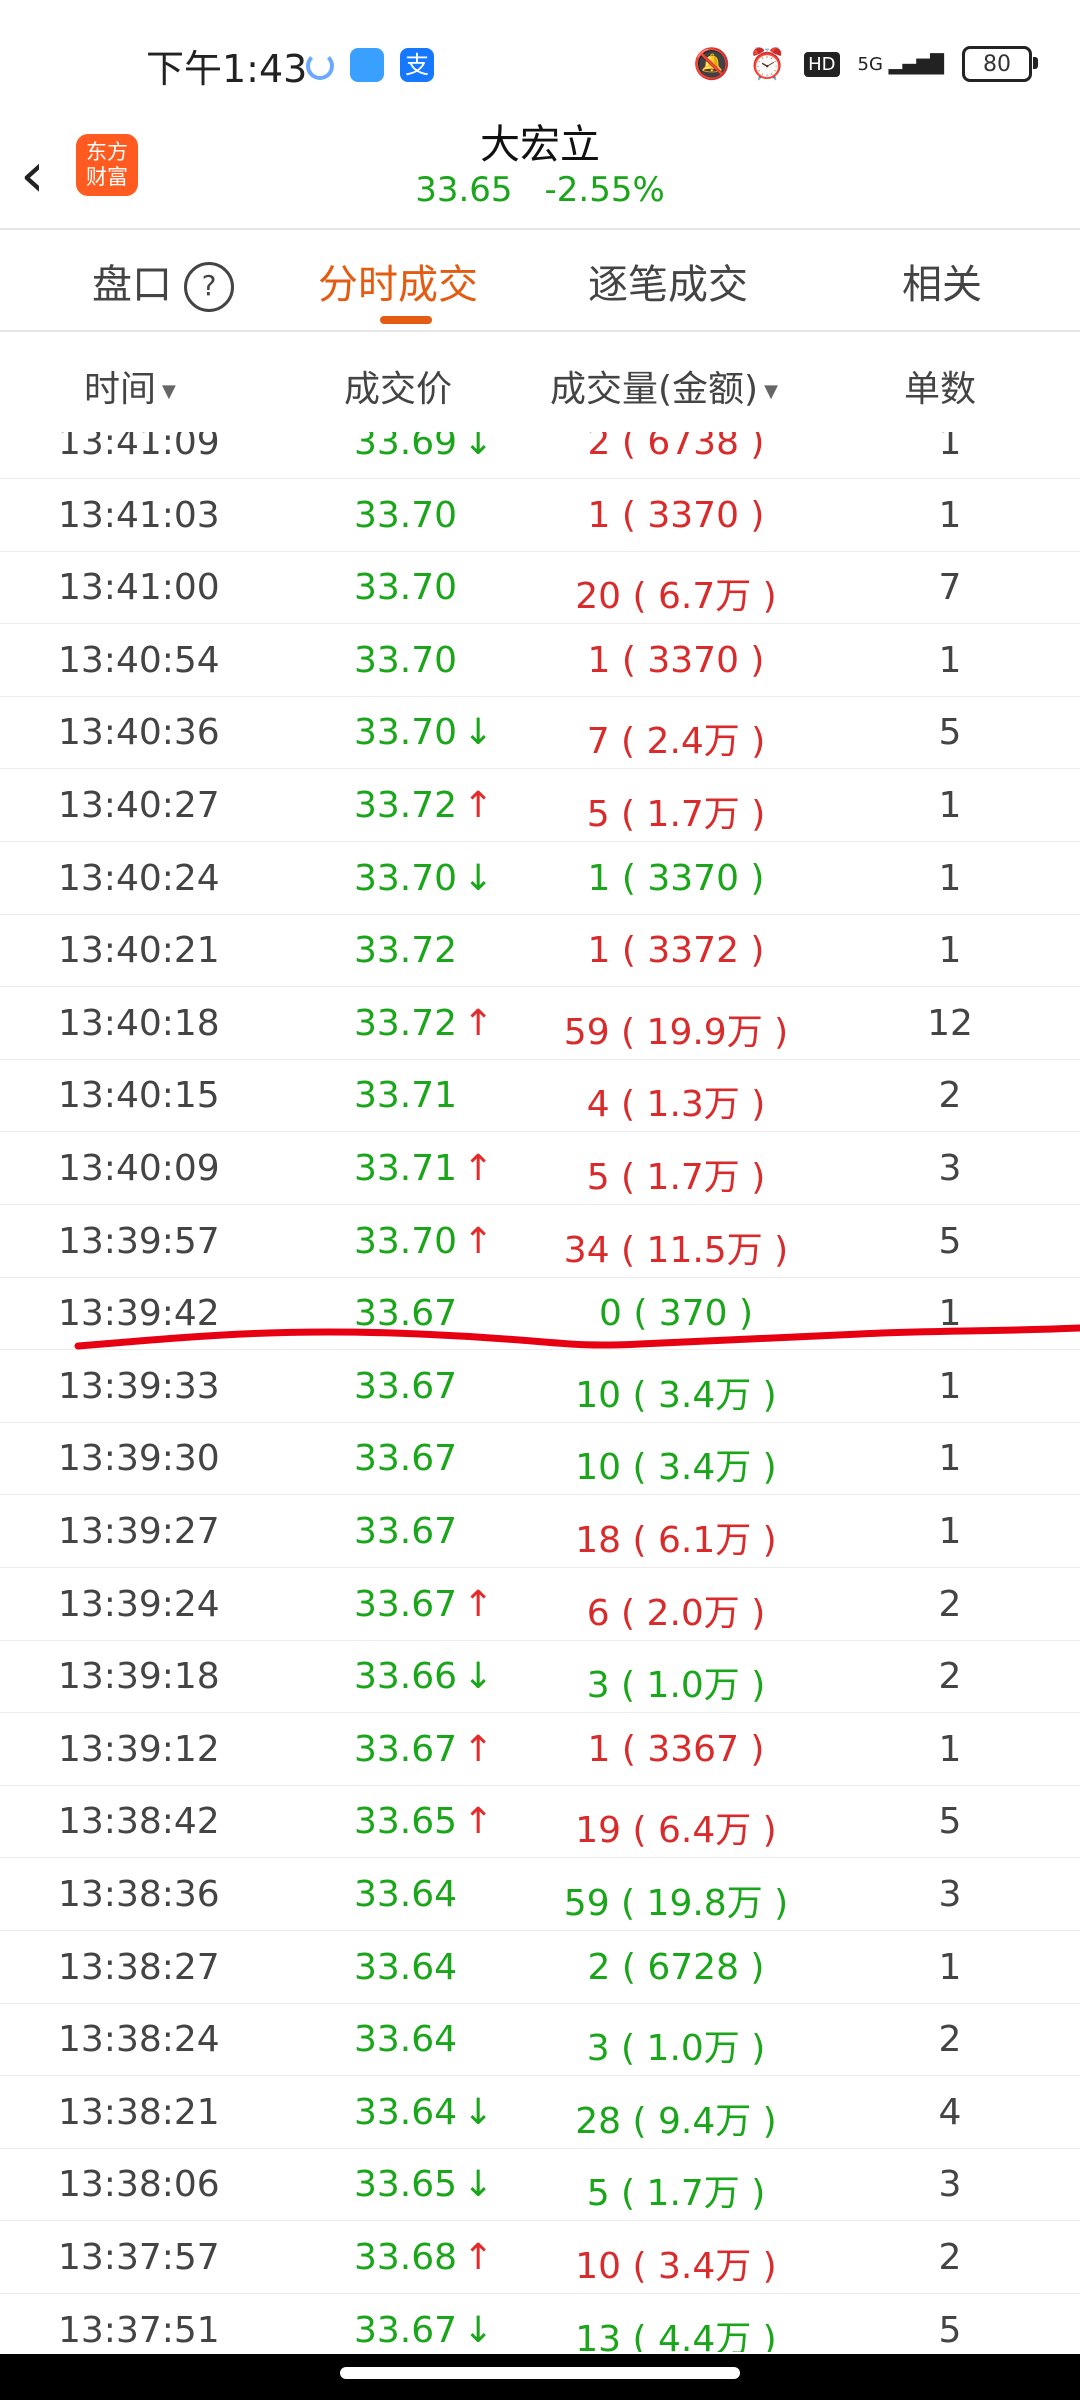 The width and height of the screenshot is (1080, 2400). I want to click on table-row: 13:41:03 33.70 1 ( 3370 ) 1, so click(540, 515).